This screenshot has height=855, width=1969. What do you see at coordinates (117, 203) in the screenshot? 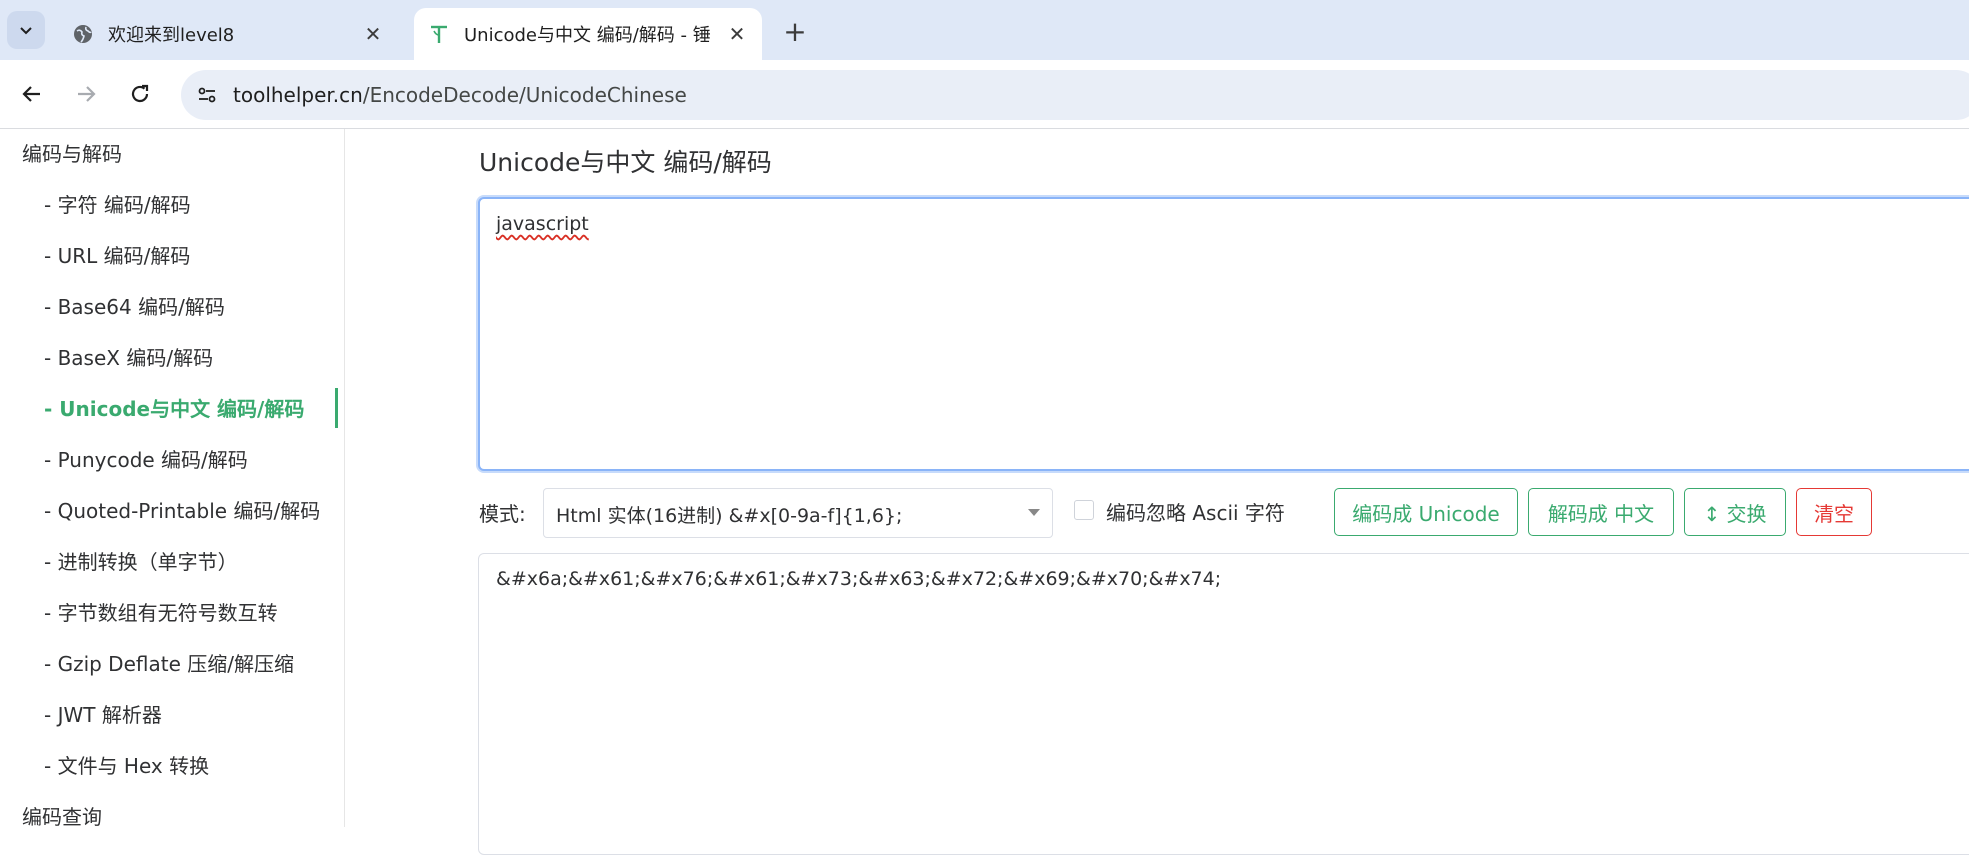
I see `sidebar-item-char: - 字符 编码/解码` at bounding box center [117, 203].